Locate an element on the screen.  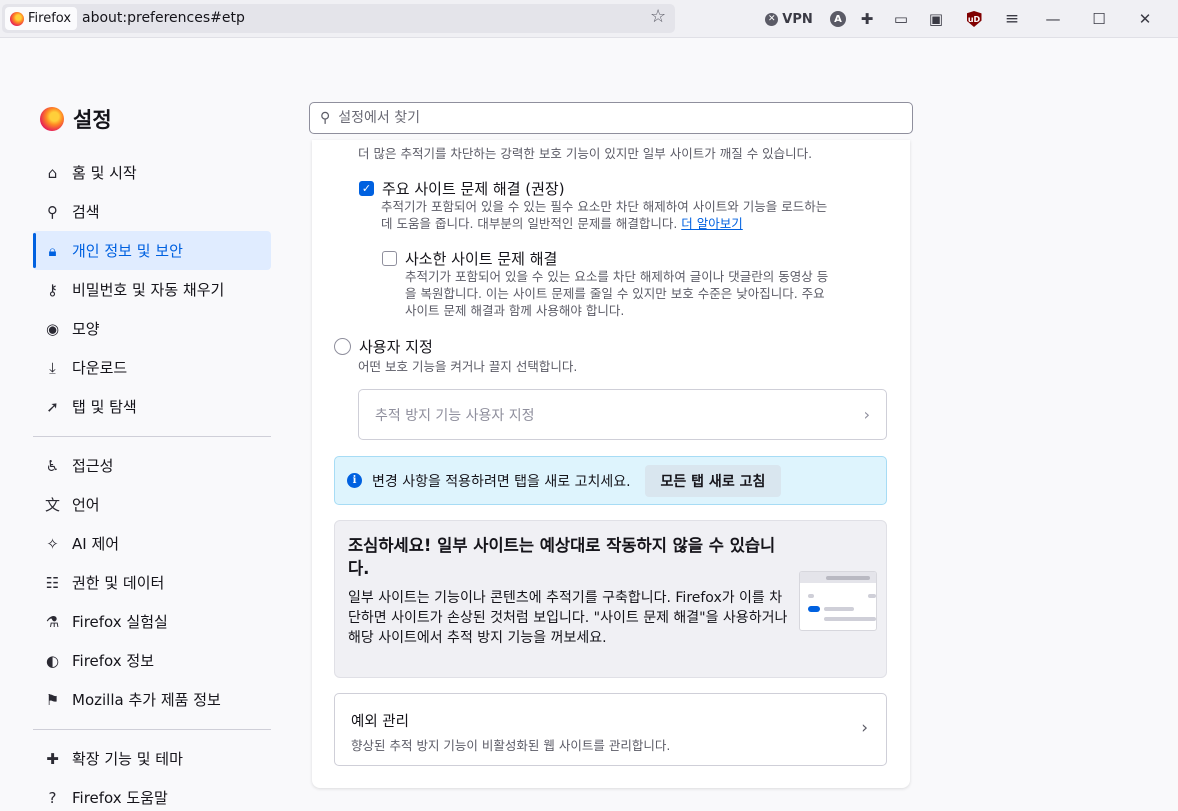
sidebar-item-label: 권한 및 데이터 is located at coordinates (118, 583).